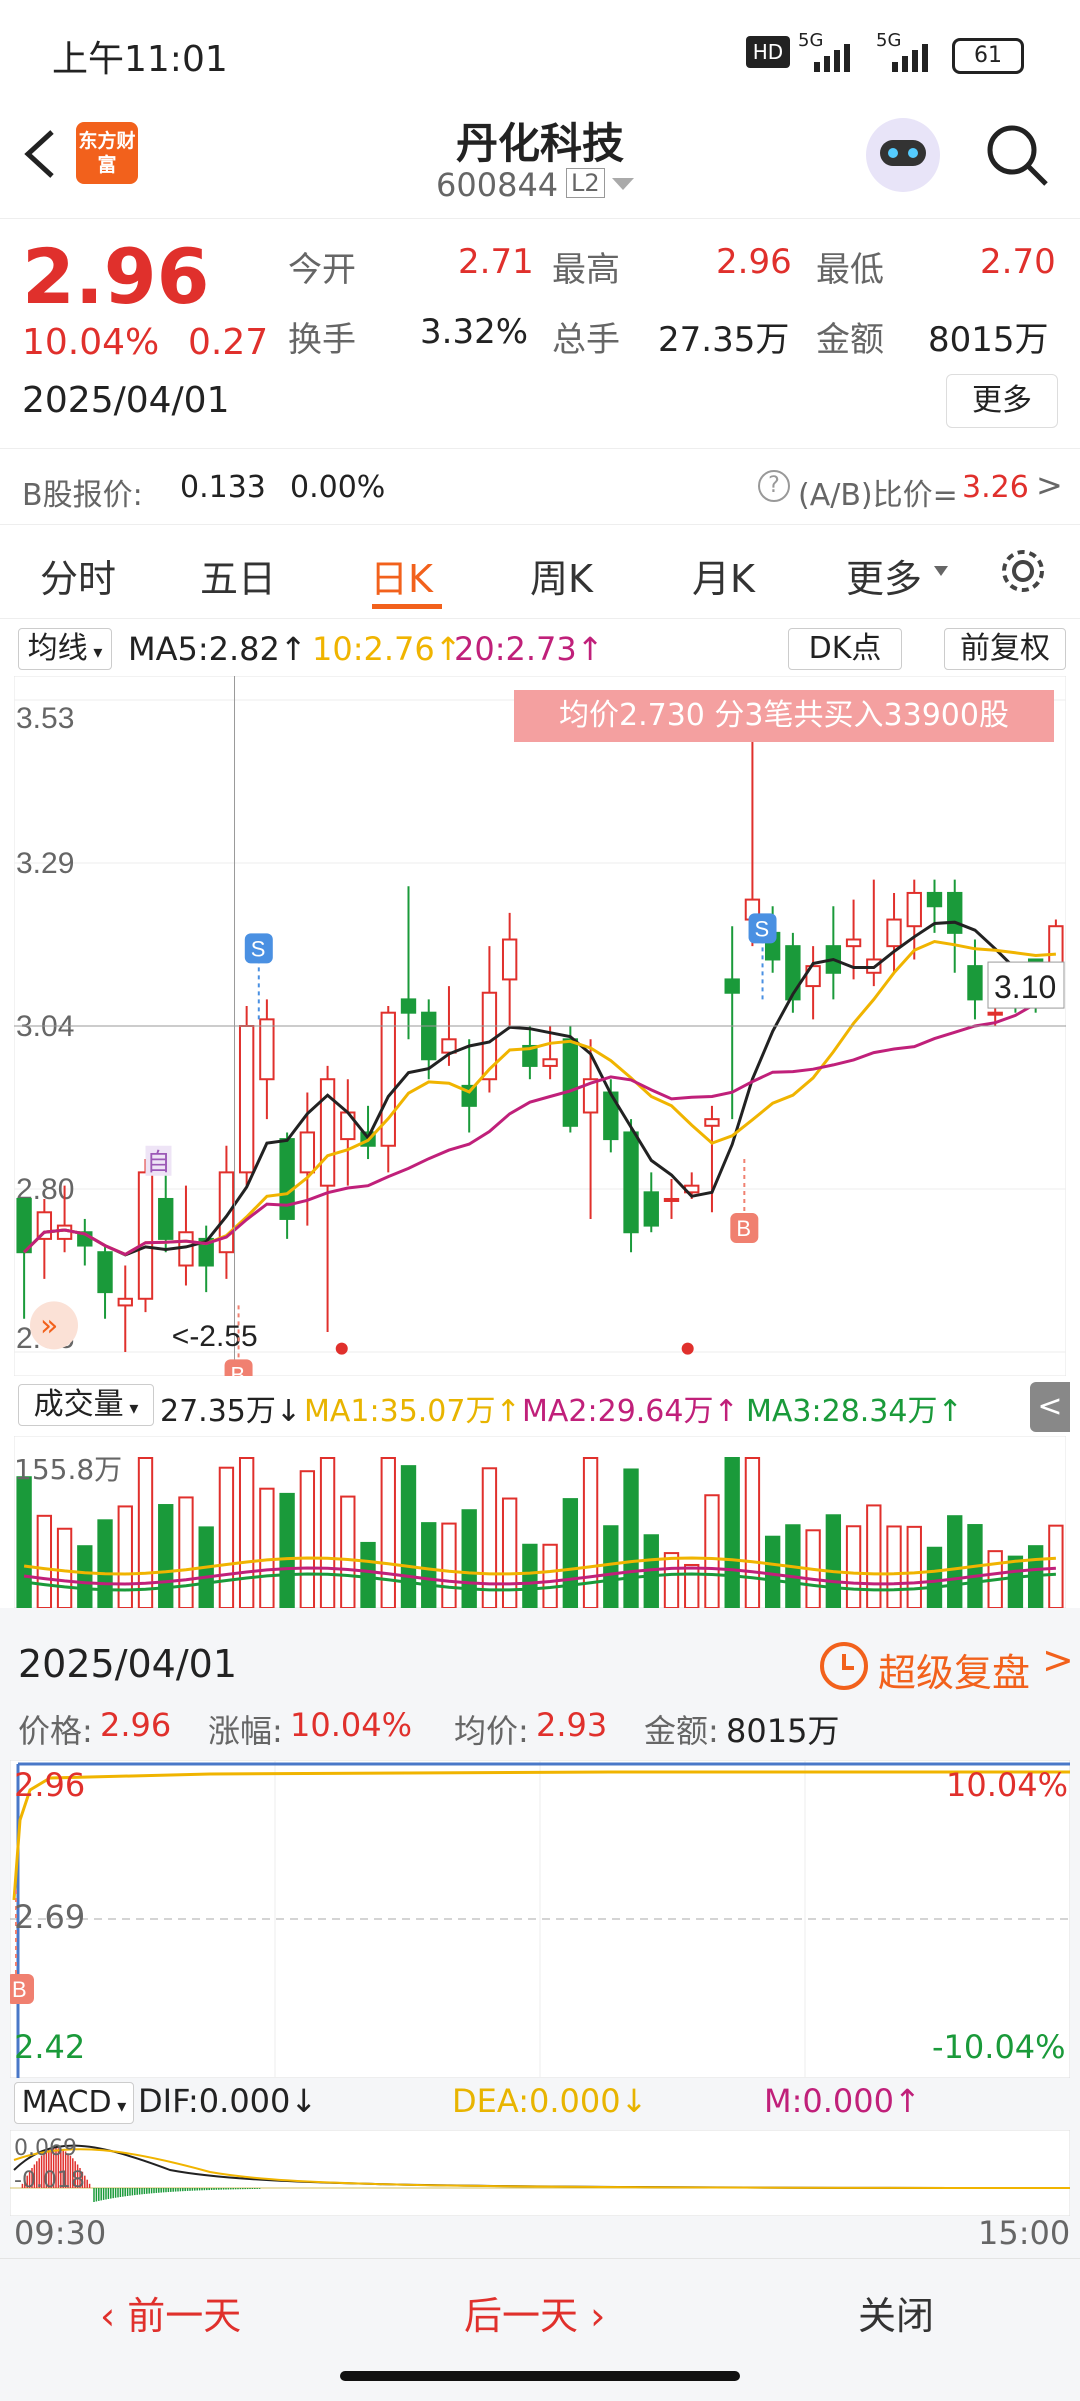 Image resolution: width=1080 pixels, height=2401 pixels. Describe the element at coordinates (586, 340) in the screenshot. I see `volume-label: 总手` at that location.